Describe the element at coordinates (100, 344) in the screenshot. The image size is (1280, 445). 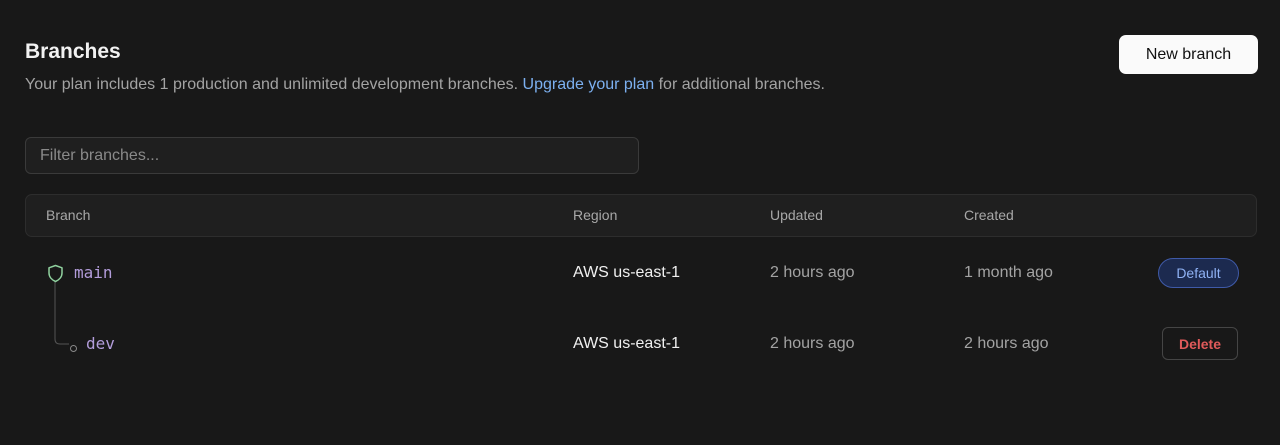
I see `branch-name: dev` at that location.